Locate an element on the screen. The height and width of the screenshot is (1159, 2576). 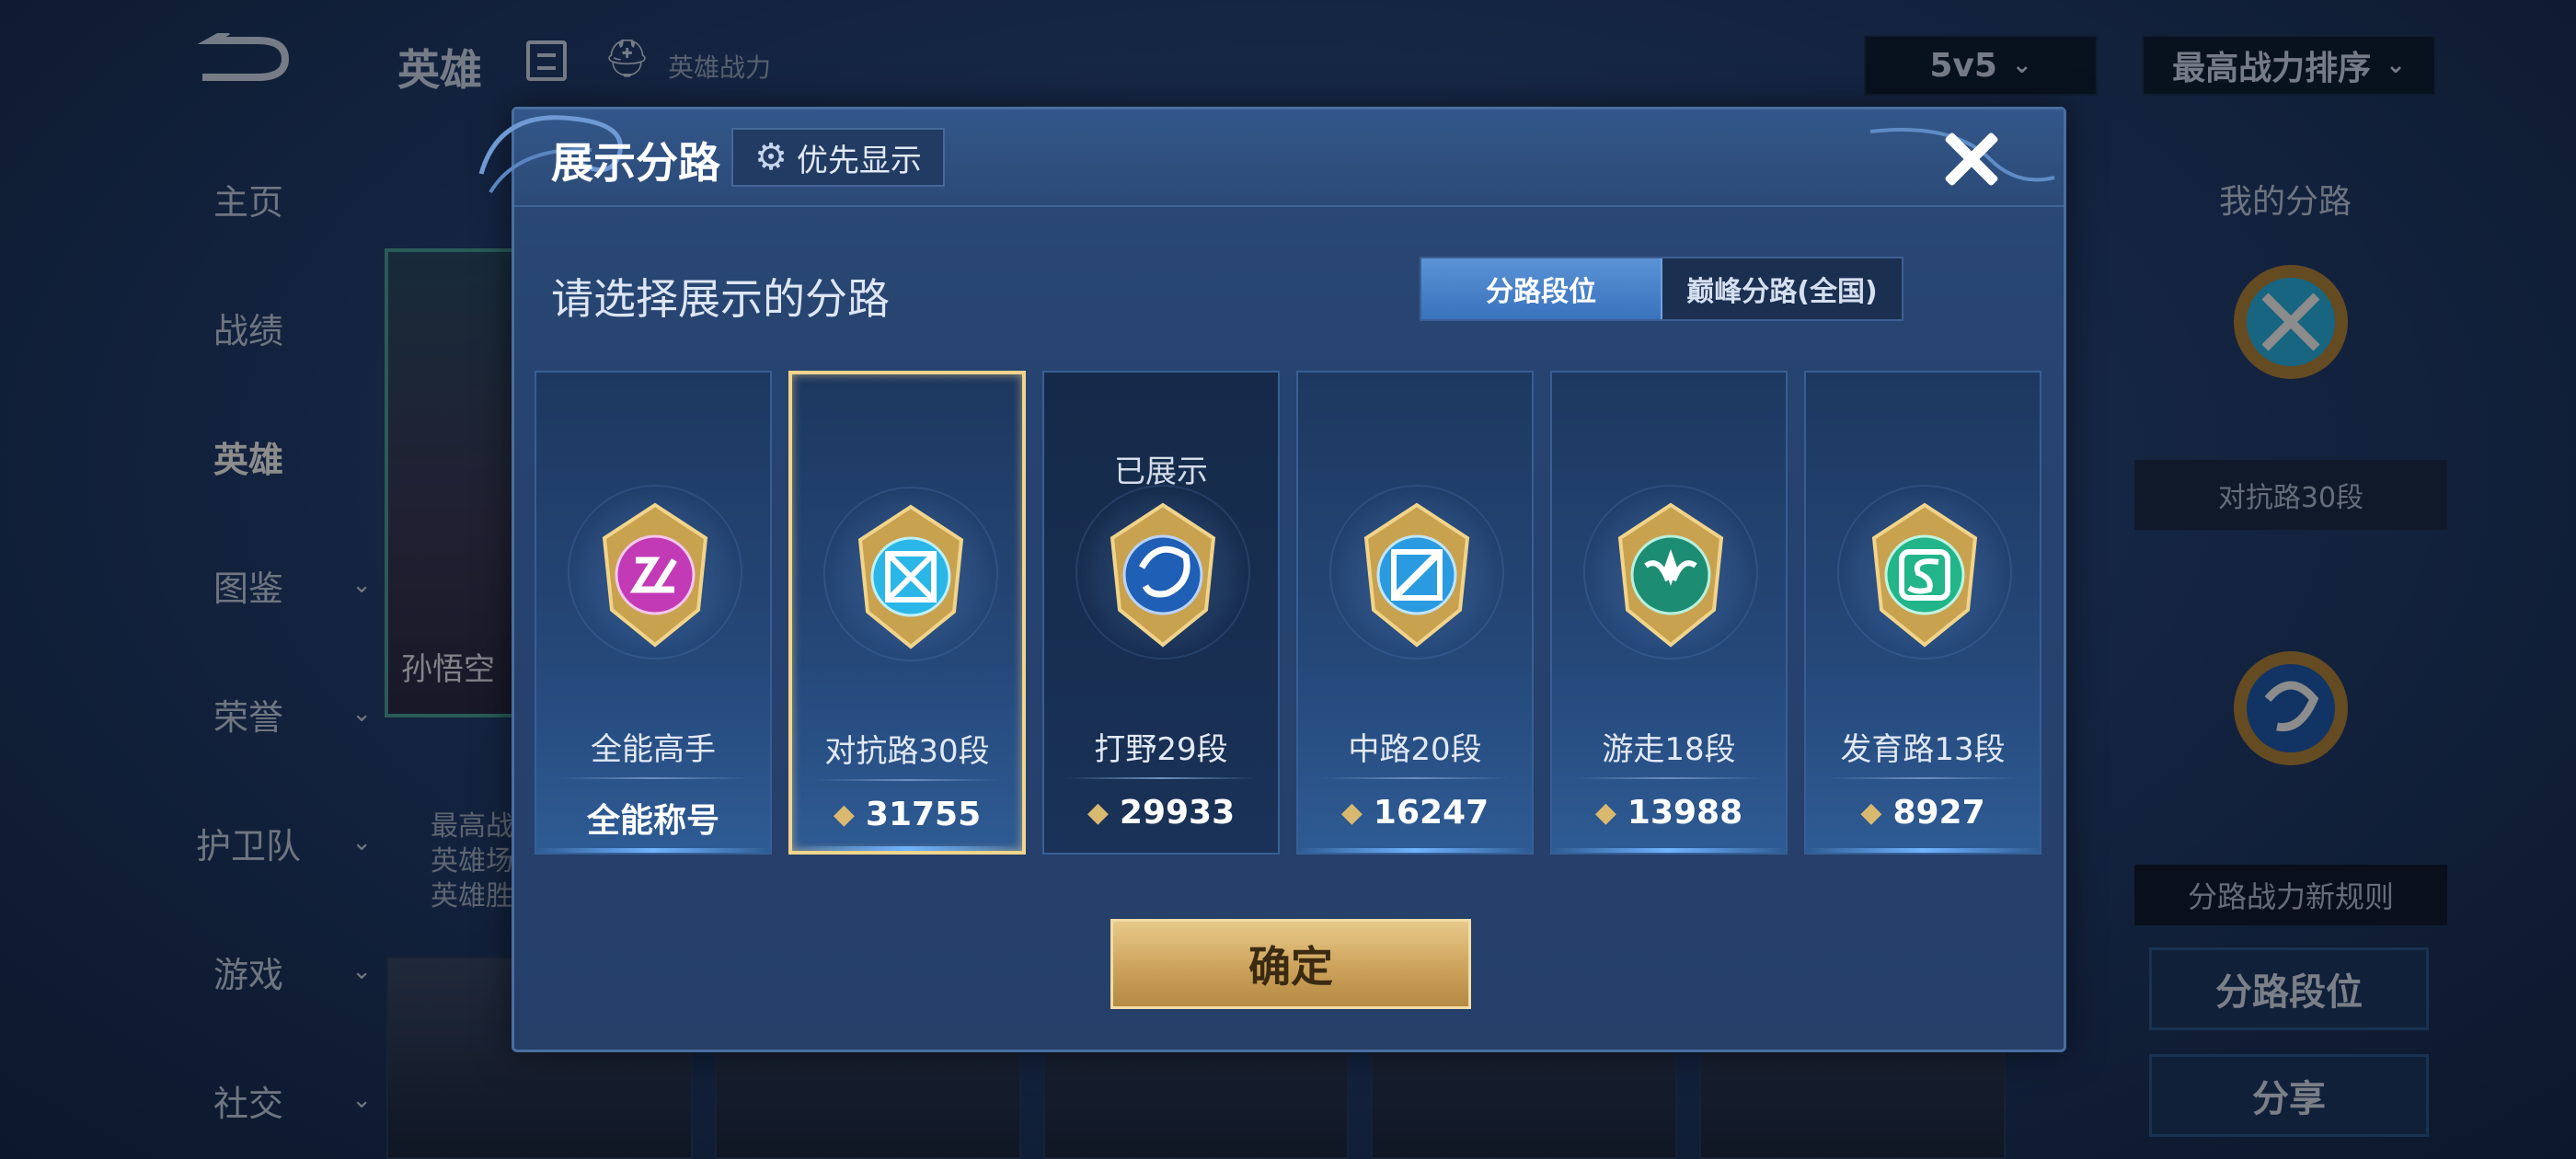
side-nav-item-social: 社交 ⌄ is located at coordinates (255, 1100).